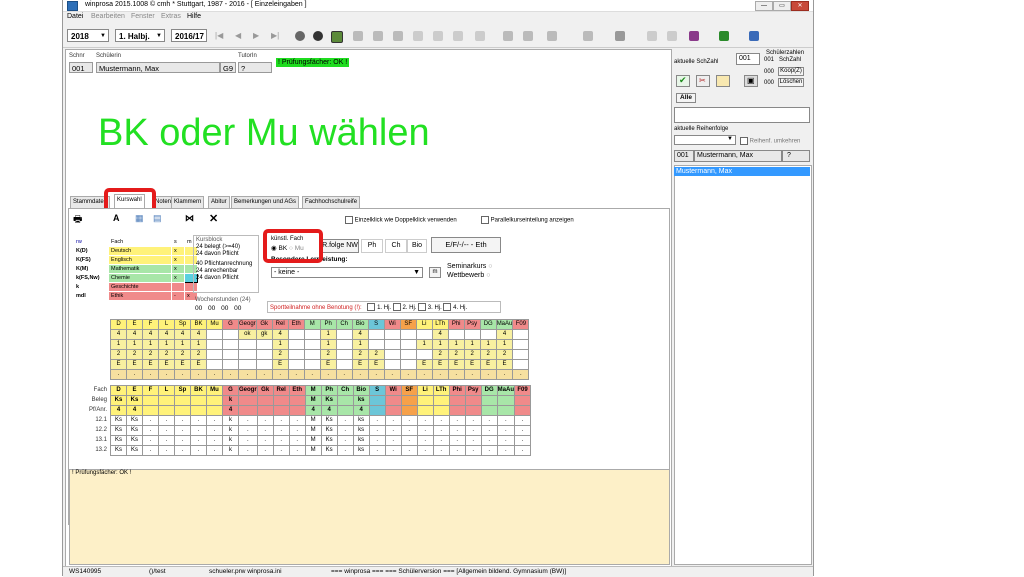 The image size is (1024, 577). What do you see at coordinates (135, 287) in the screenshot?
I see `subject-row: k Geschichte` at bounding box center [135, 287].